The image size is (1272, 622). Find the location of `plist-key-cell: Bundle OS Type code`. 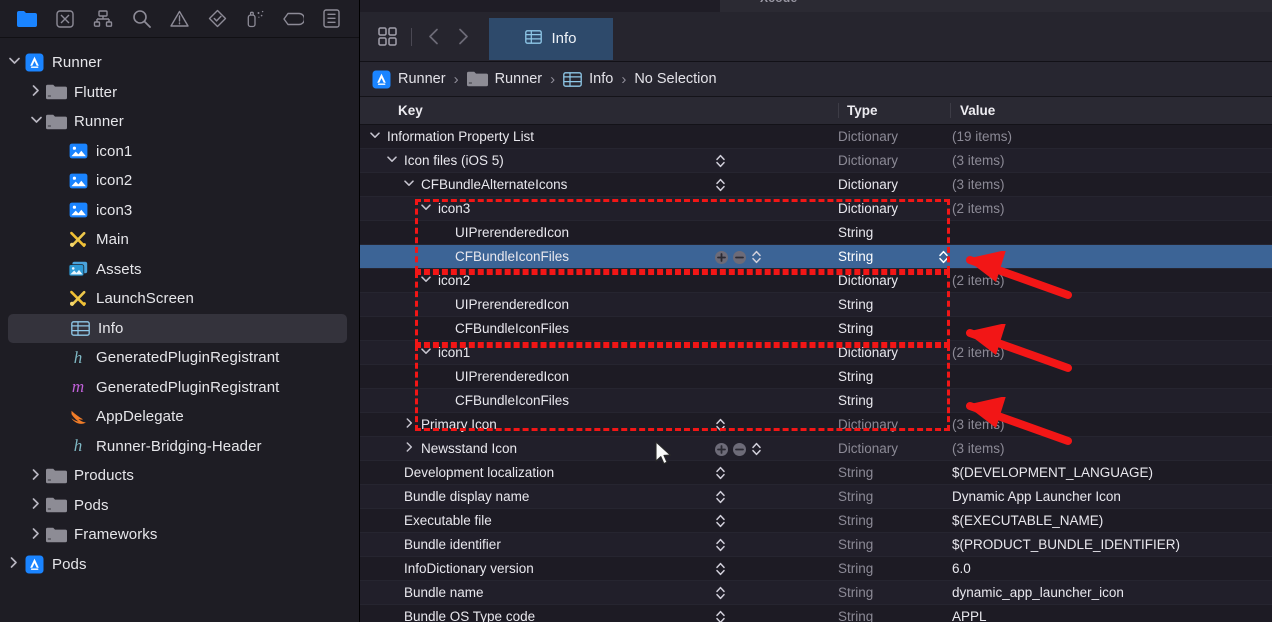

plist-key-cell: Bundle OS Type code is located at coordinates (599, 615).